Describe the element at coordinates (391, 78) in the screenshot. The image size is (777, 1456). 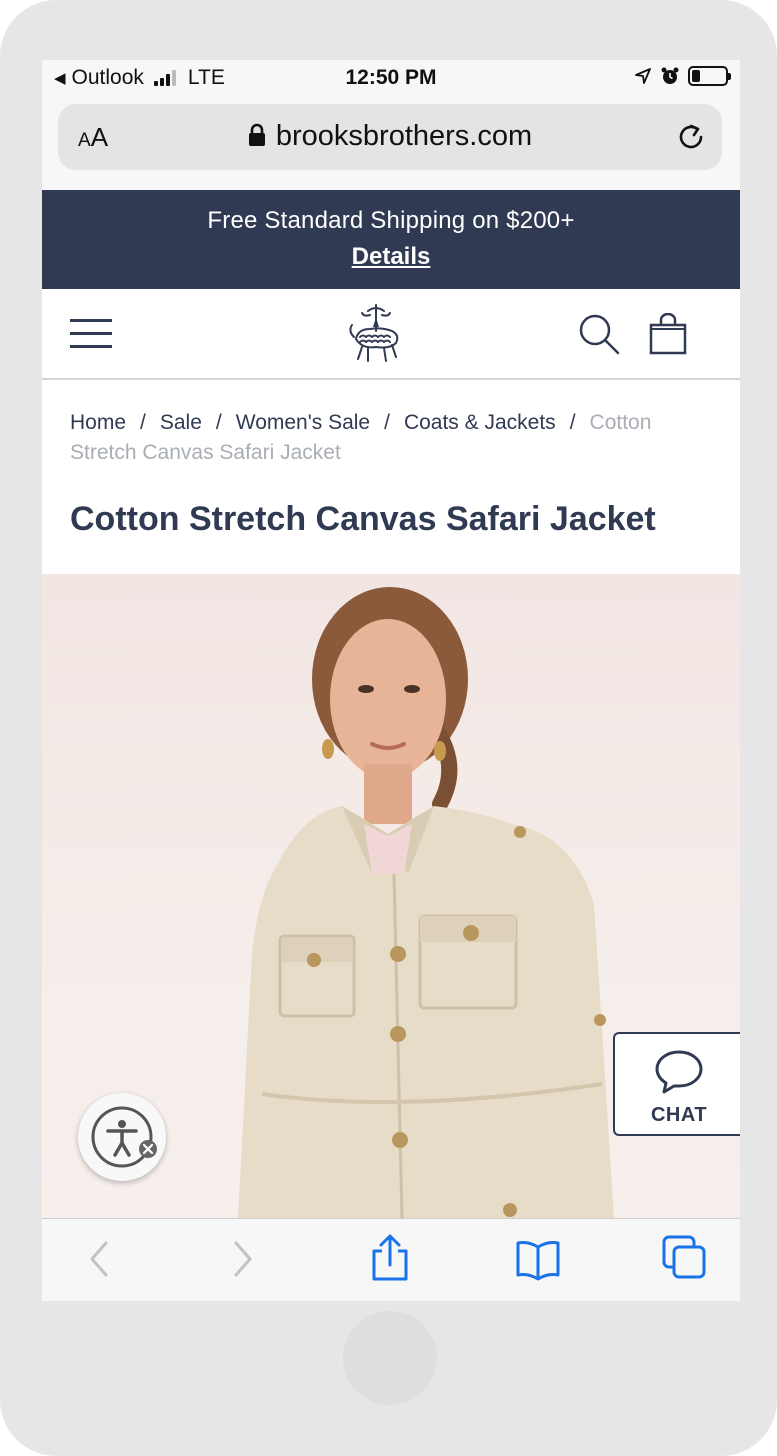
I see `status-bar: ◀ Outlook LTE 12:50 PM` at that location.